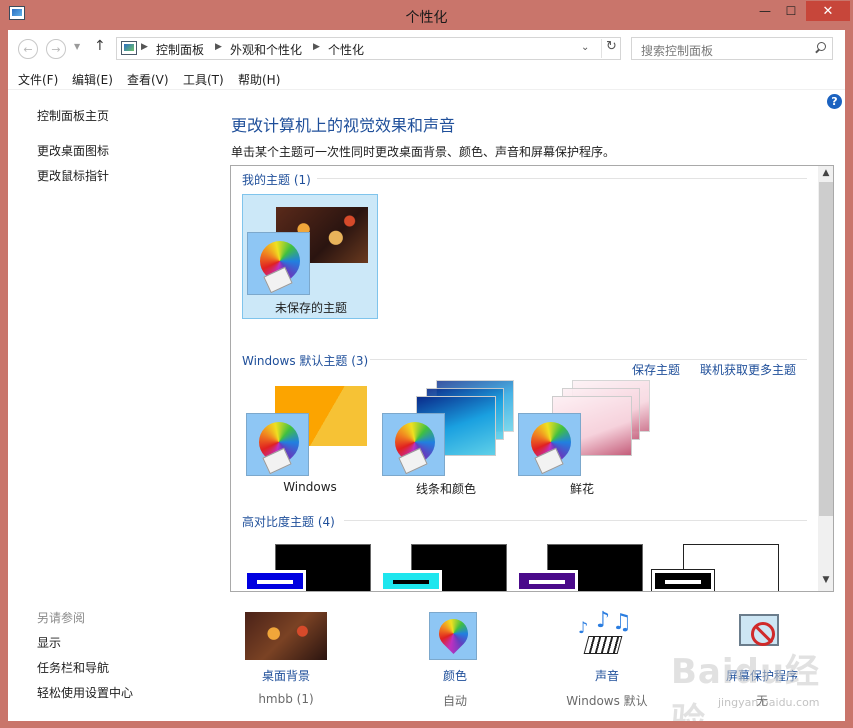  I want to click on group-windows-default-header: Windows 默认主题 (3), so click(305, 361).